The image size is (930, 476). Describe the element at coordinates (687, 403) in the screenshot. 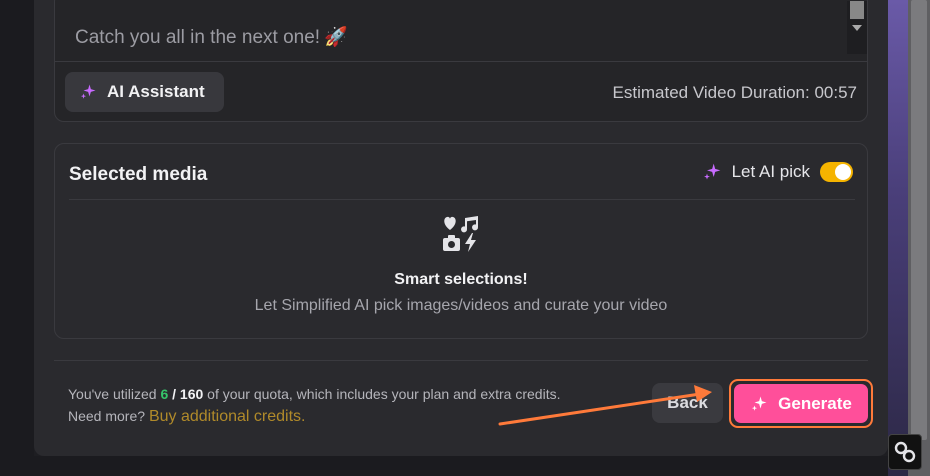

I see `back-button: Back` at that location.